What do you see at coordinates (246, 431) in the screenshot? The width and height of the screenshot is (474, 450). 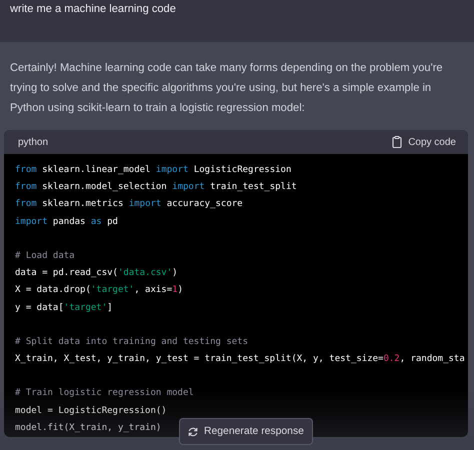 I see `regenerate-response-button: Regenerate response` at bounding box center [246, 431].